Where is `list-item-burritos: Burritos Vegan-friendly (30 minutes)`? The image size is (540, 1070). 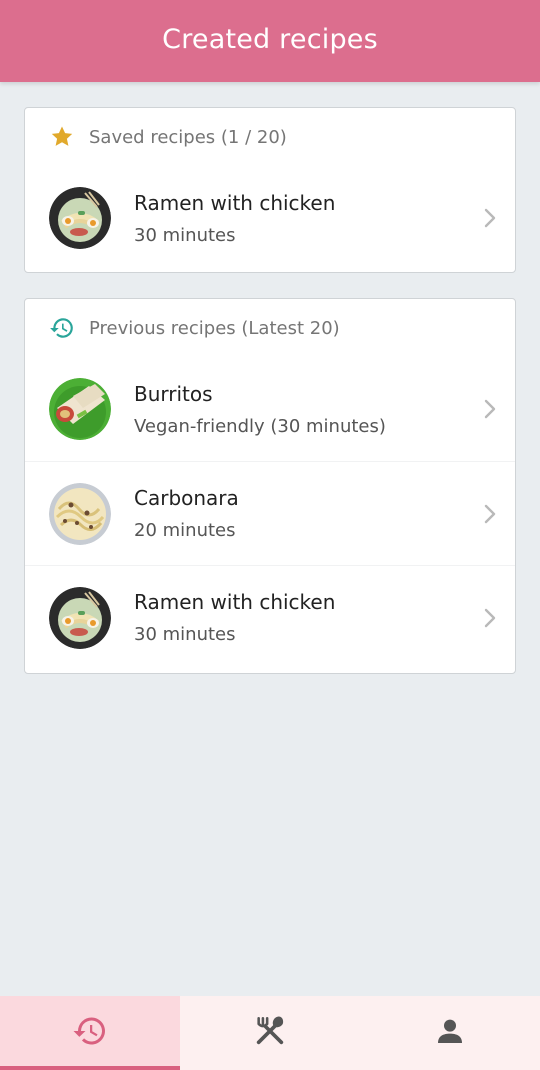 list-item-burritos: Burritos Vegan-friendly (30 minutes) is located at coordinates (270, 409).